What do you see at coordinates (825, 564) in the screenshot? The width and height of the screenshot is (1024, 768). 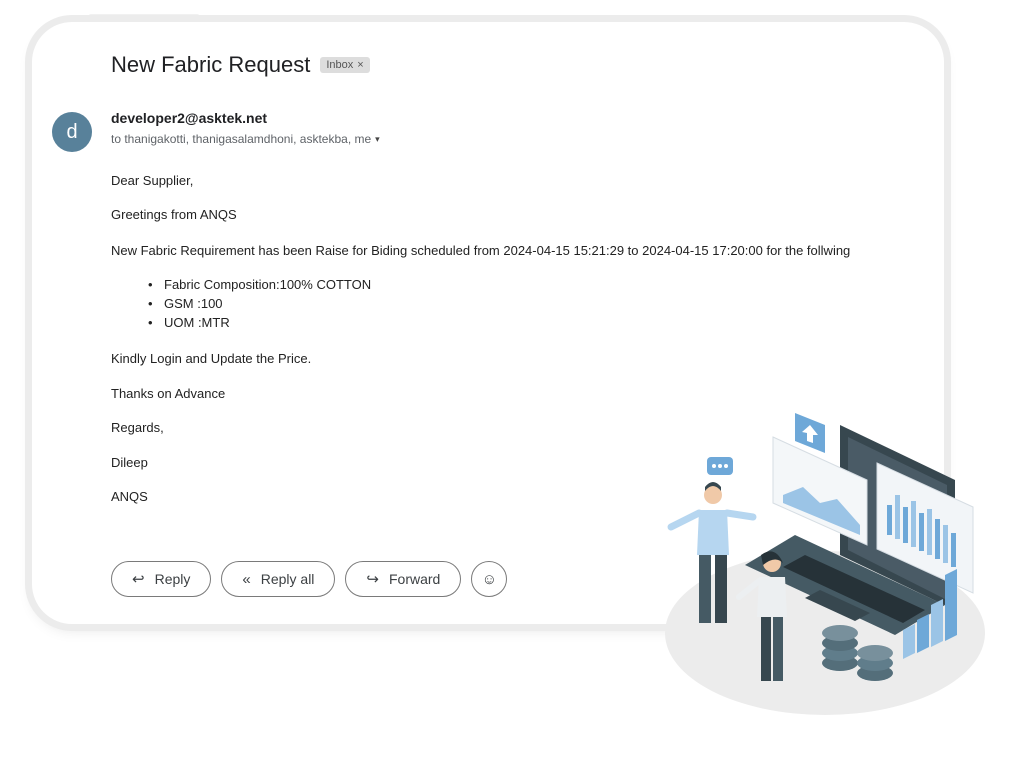 I see `business-laptop-illustration` at bounding box center [825, 564].